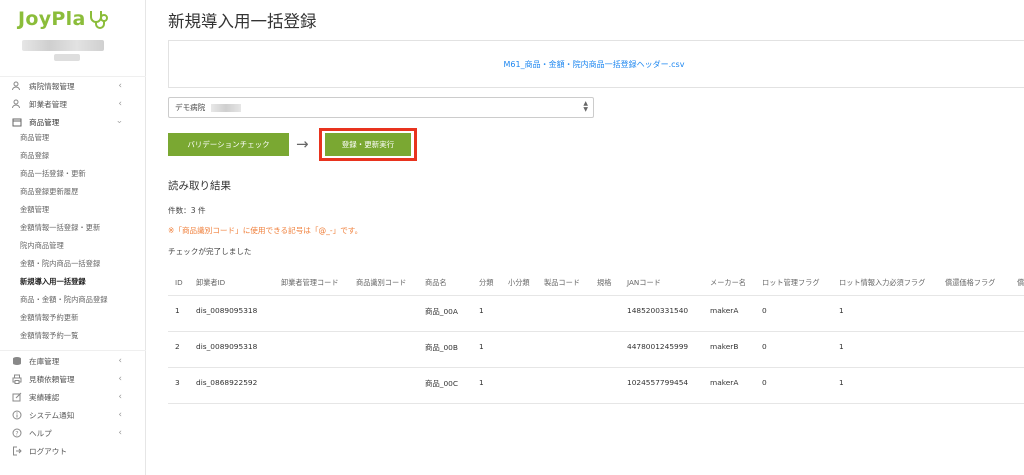 This screenshot has height=475, width=1024. What do you see at coordinates (226, 107) in the screenshot?
I see `hospital-name-blurred` at bounding box center [226, 107].